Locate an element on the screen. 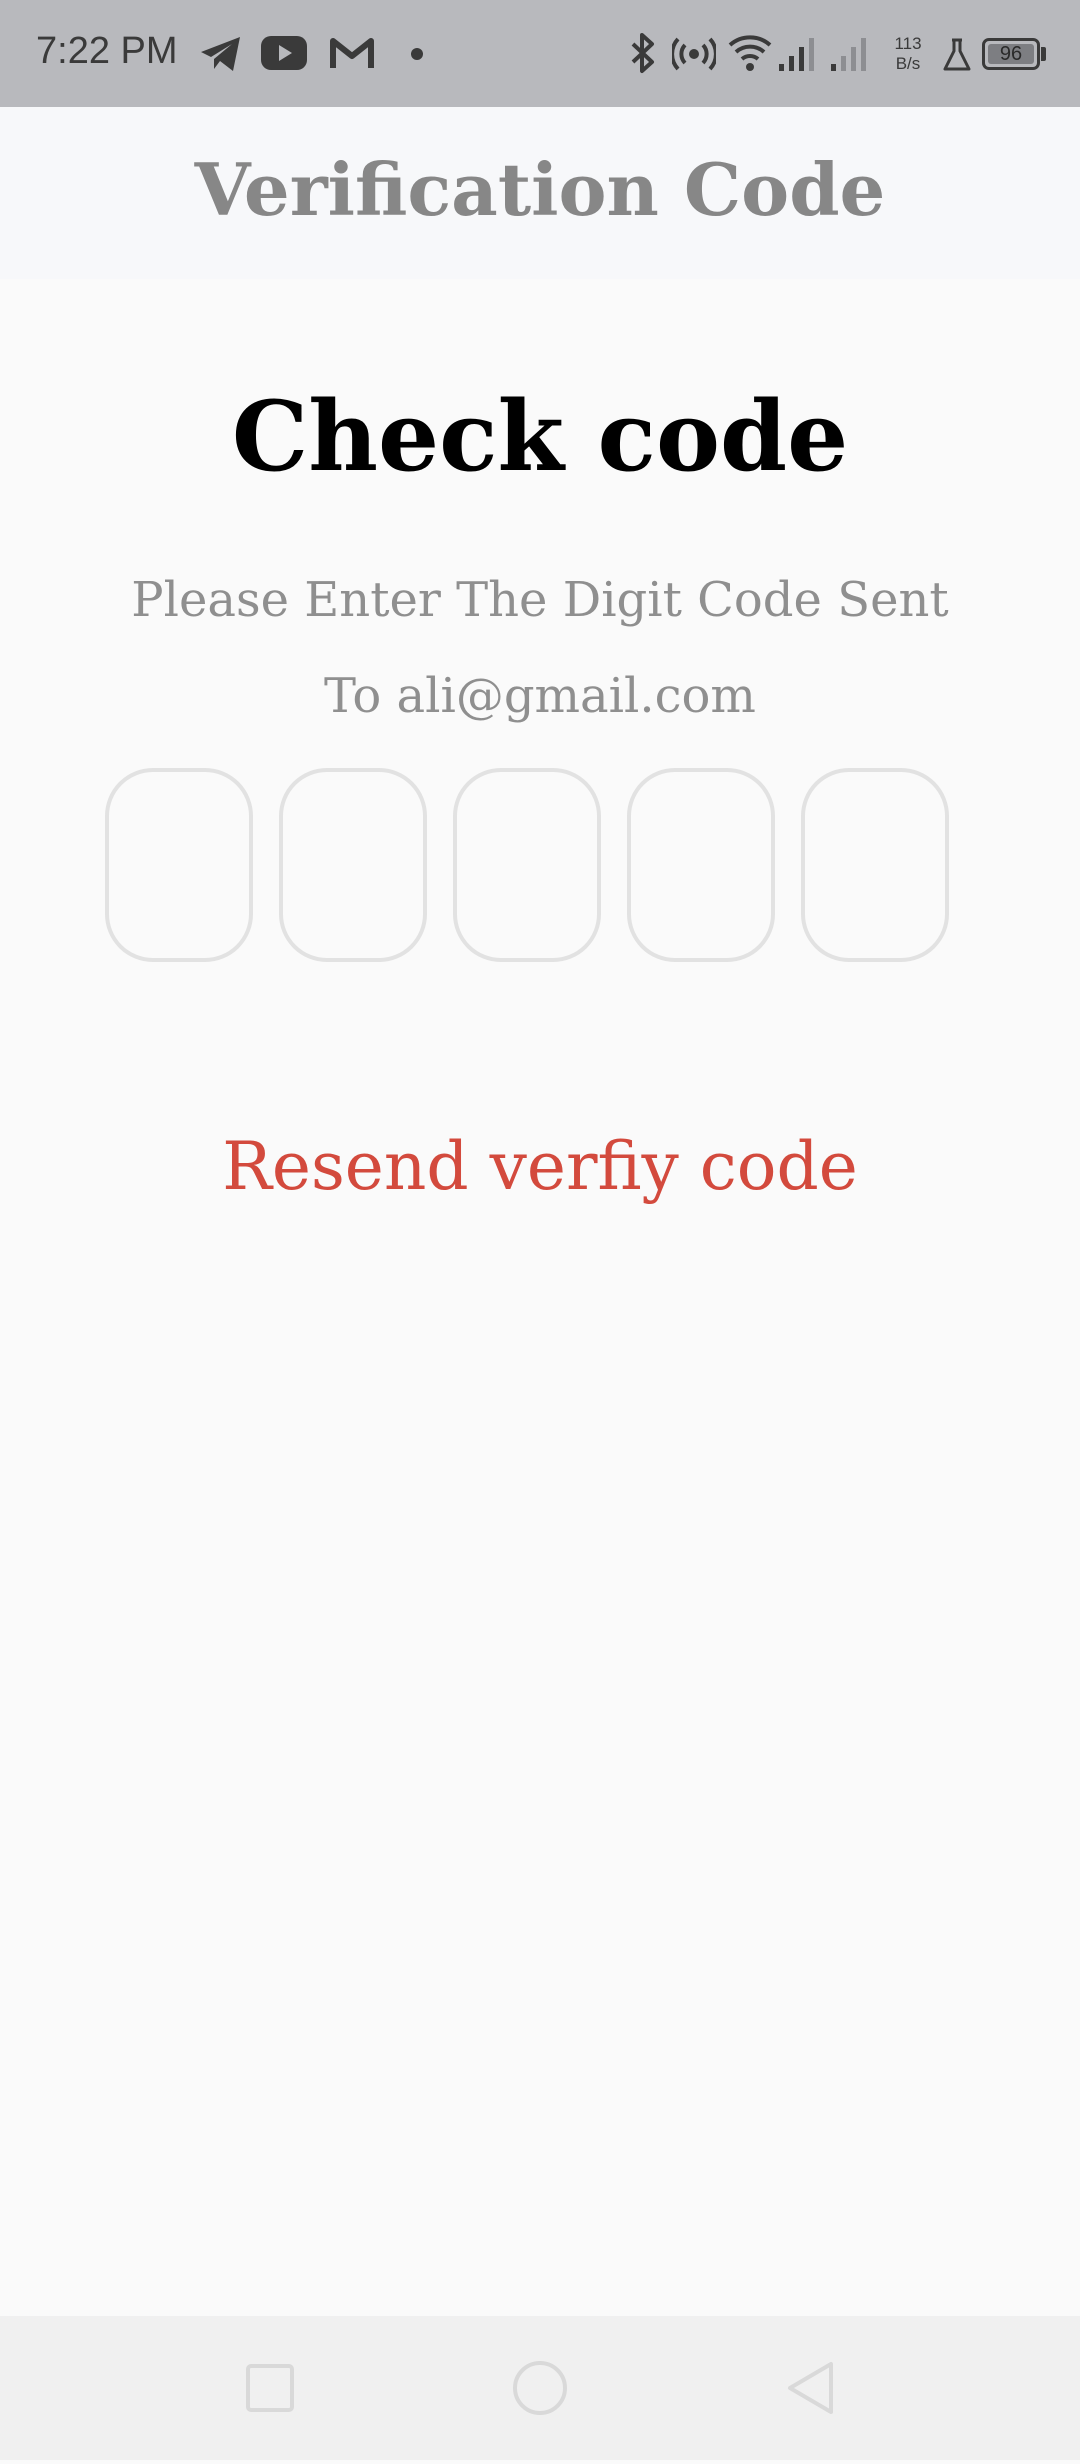 Image resolution: width=1080 pixels, height=2464 pixels. home-button is located at coordinates (540, 2388).